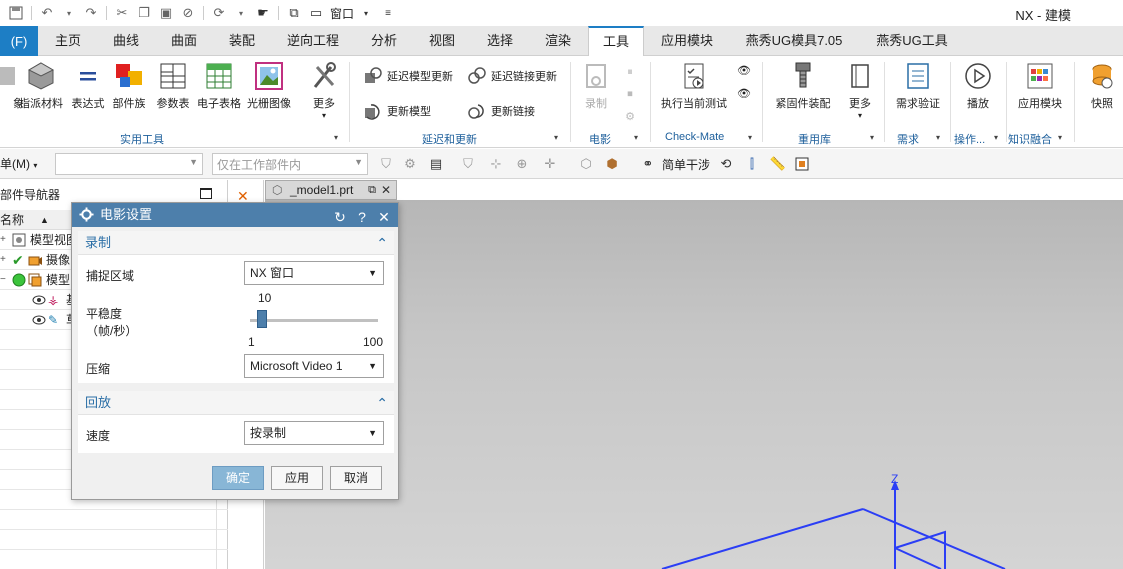 The image size is (1123, 569). What do you see at coordinates (372, 190) in the screenshot?
I see `pin-icon: ⧉` at bounding box center [372, 190].